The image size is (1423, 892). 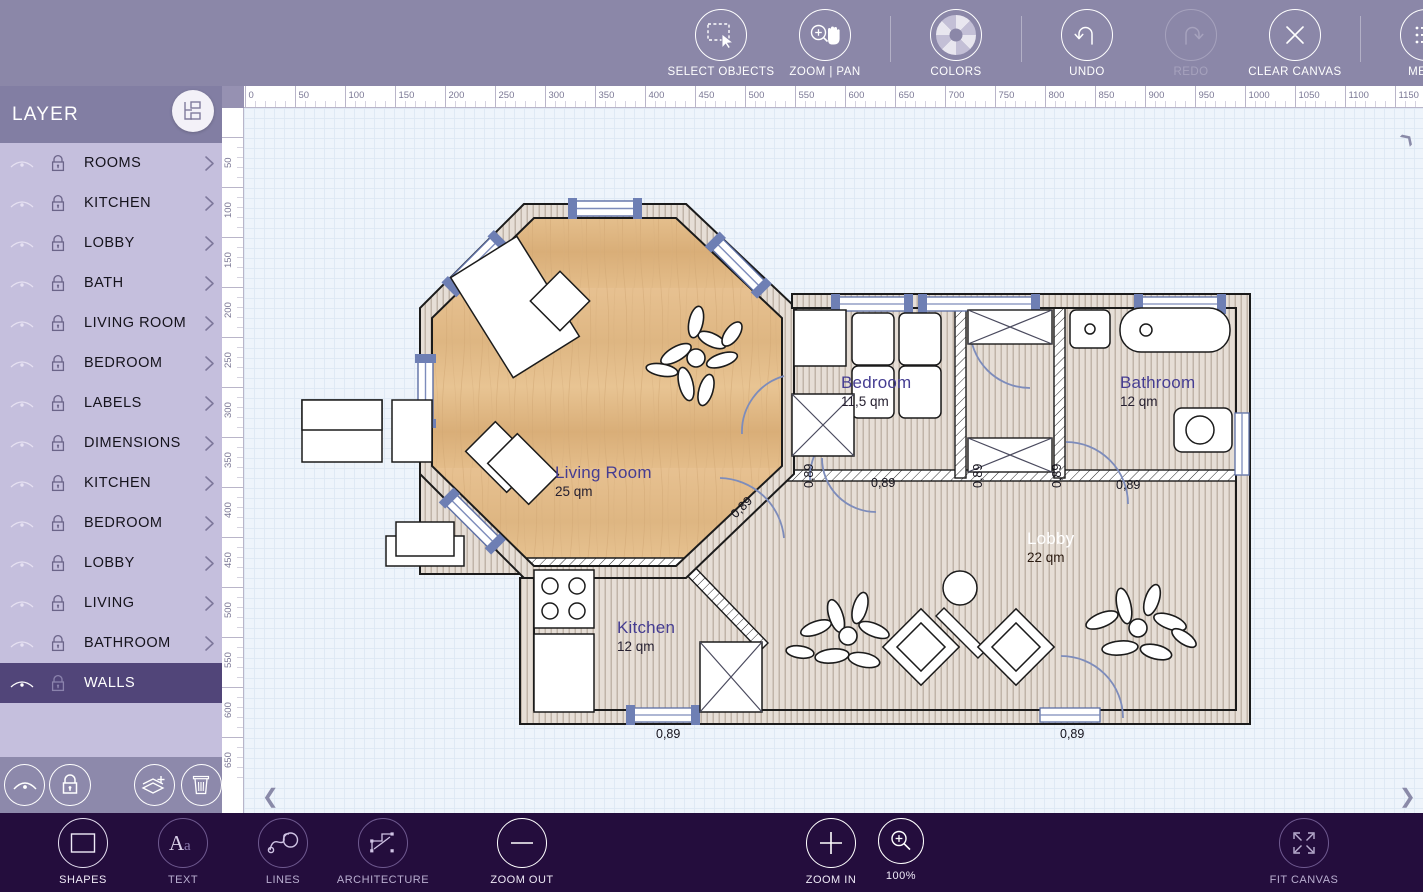 What do you see at coordinates (111, 683) in the screenshot?
I see `sidebar-item-walls: WALLS` at bounding box center [111, 683].